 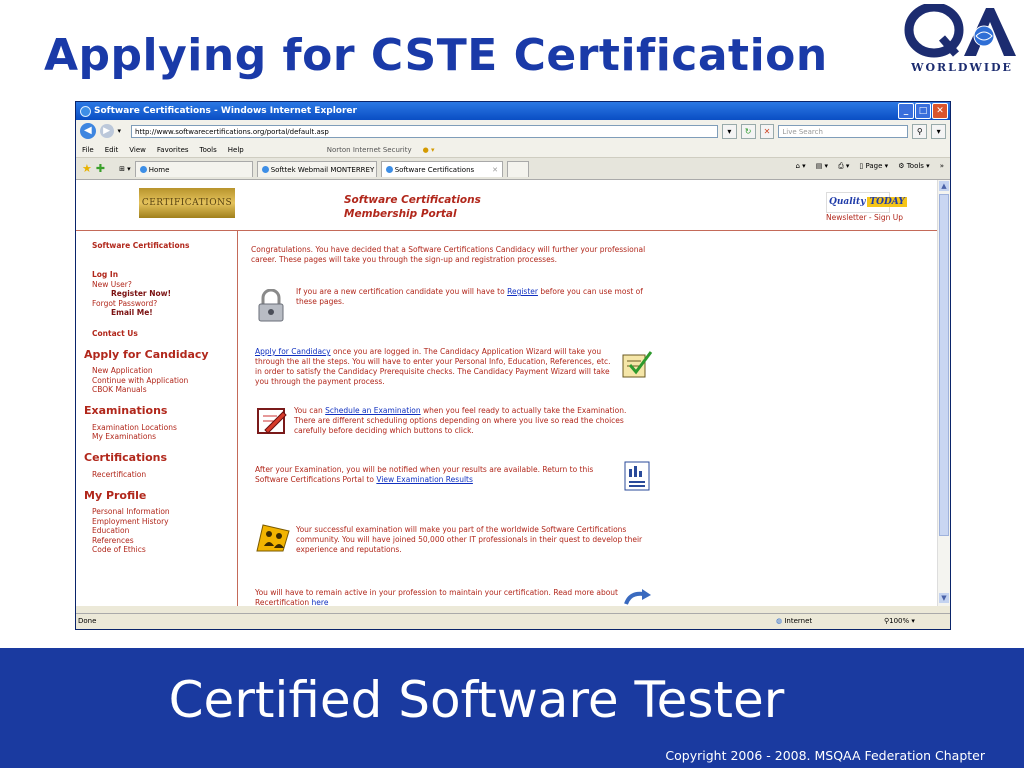 I want to click on sidebar-references: References, so click(x=113, y=540).